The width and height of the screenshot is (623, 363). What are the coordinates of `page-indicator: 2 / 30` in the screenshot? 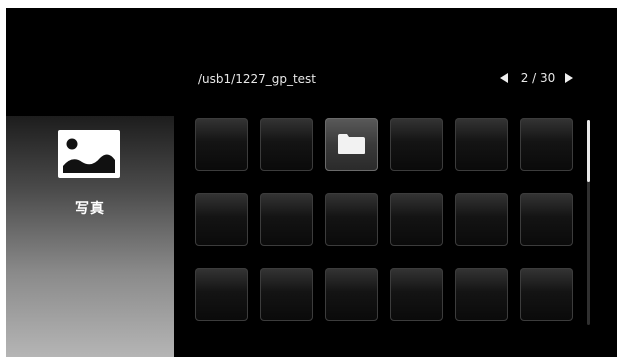 It's located at (538, 78).